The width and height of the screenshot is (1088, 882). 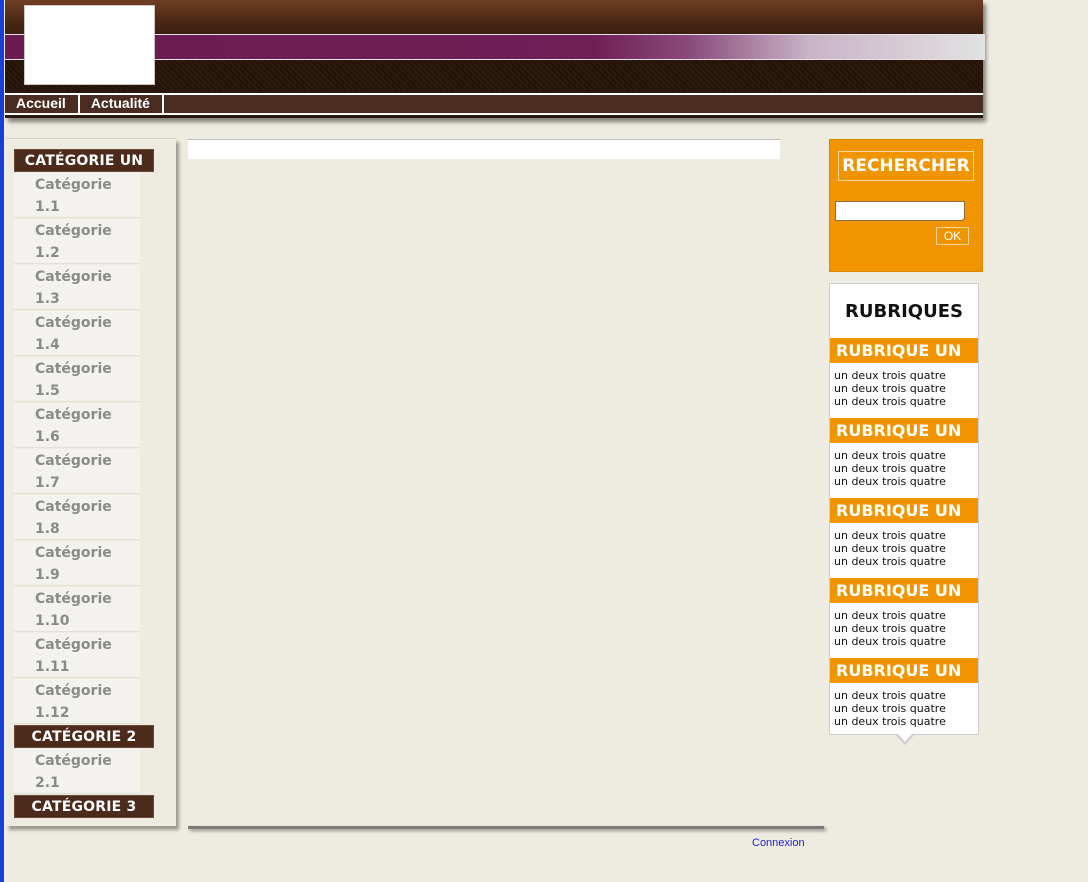 I want to click on category-heading-2: CATÉGORIE 2, so click(x=84, y=736).